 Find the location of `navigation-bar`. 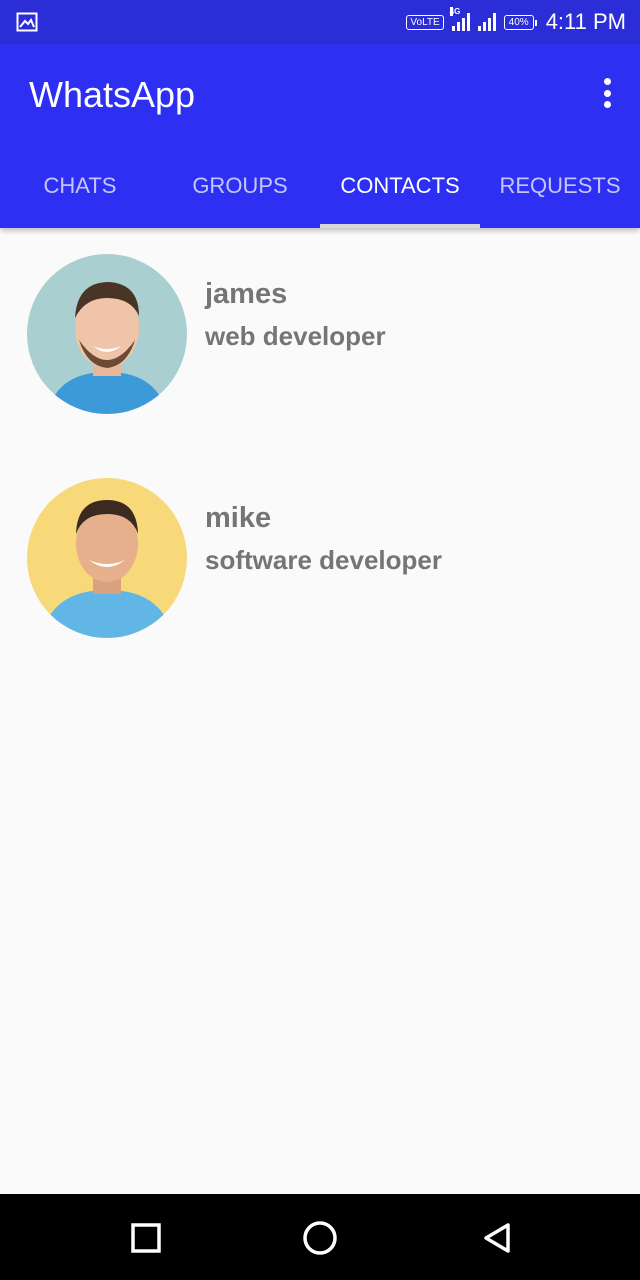

navigation-bar is located at coordinates (320, 1237).